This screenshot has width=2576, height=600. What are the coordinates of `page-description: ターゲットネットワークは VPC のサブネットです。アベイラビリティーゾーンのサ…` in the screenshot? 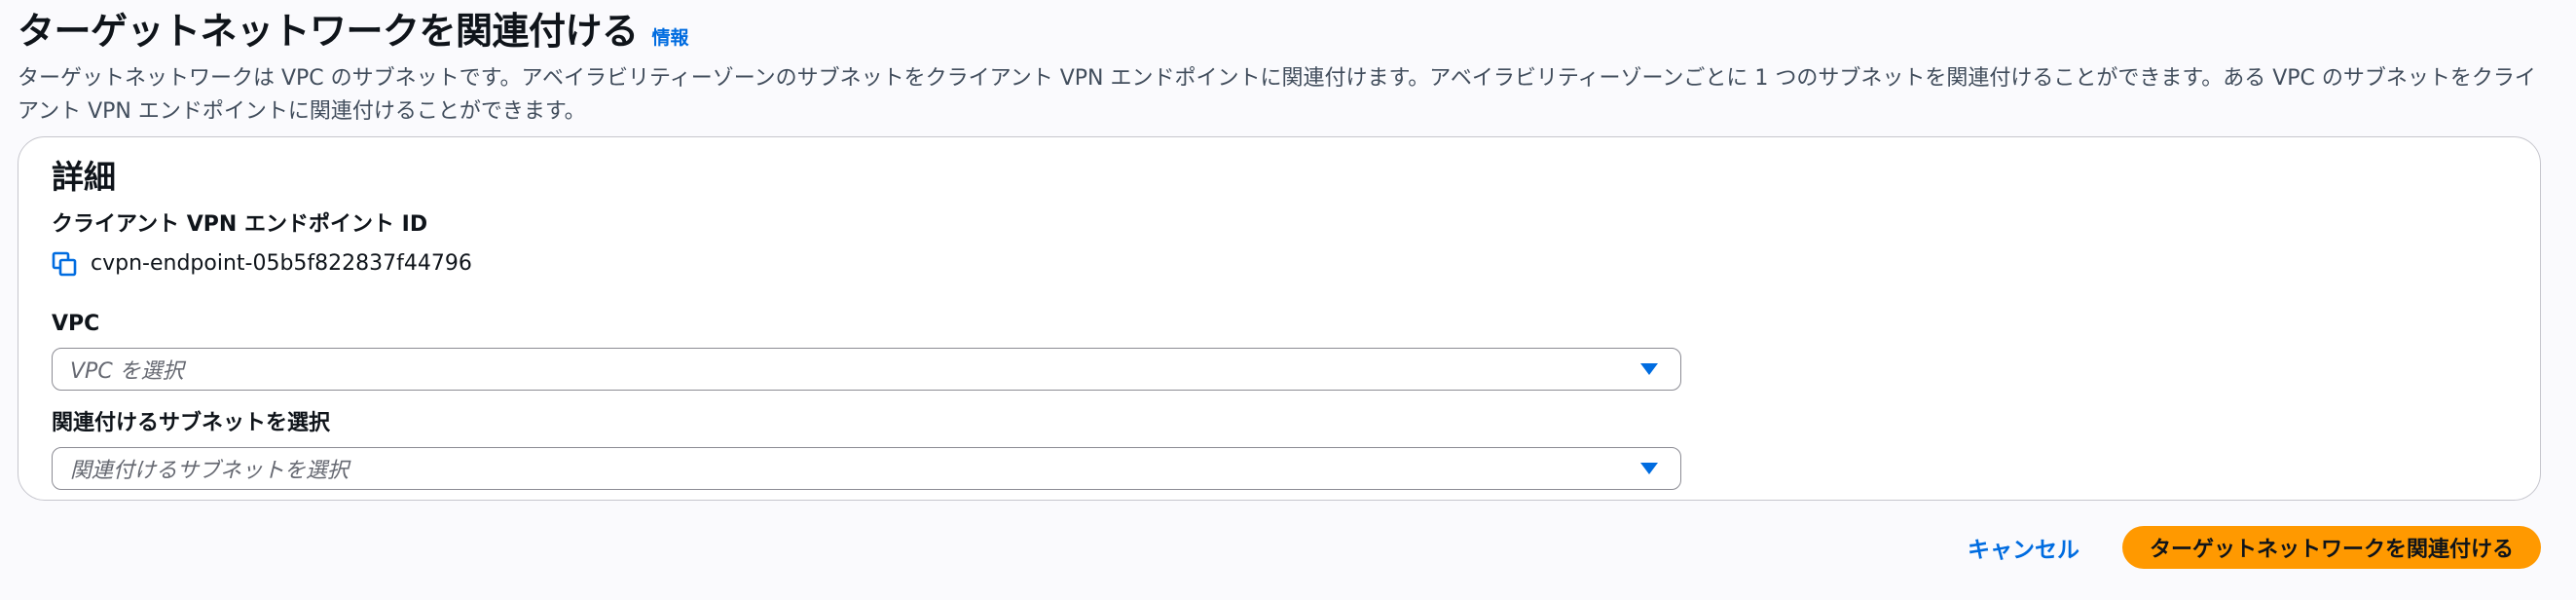 It's located at (1277, 95).